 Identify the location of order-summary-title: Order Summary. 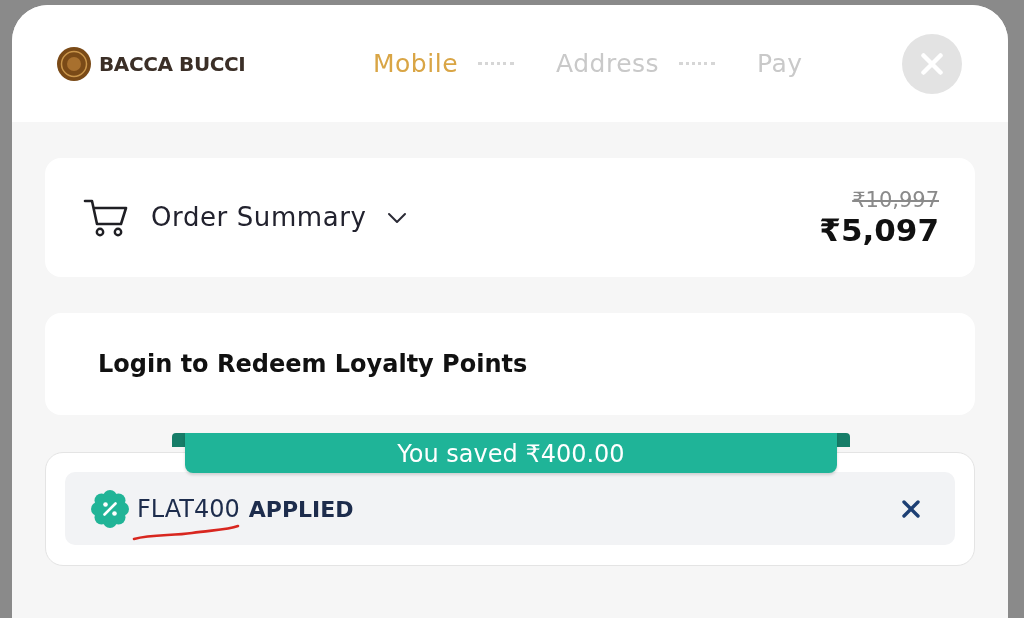
(259, 217).